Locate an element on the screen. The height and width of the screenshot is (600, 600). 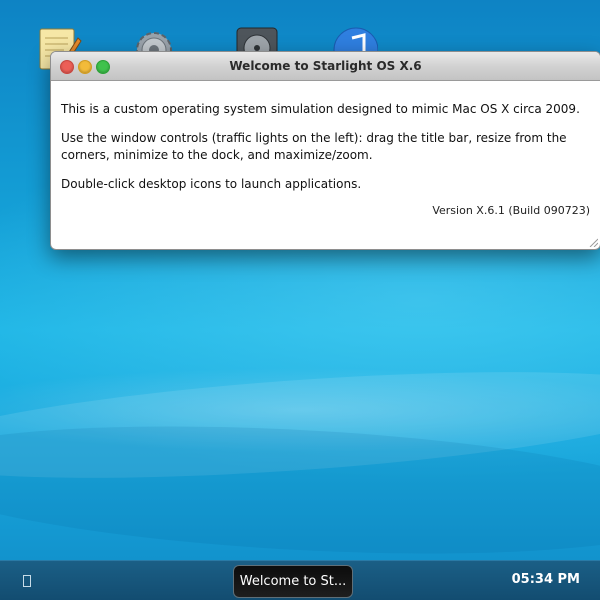
version-label: Version X.6.1 (Build 090723) is located at coordinates (511, 210).